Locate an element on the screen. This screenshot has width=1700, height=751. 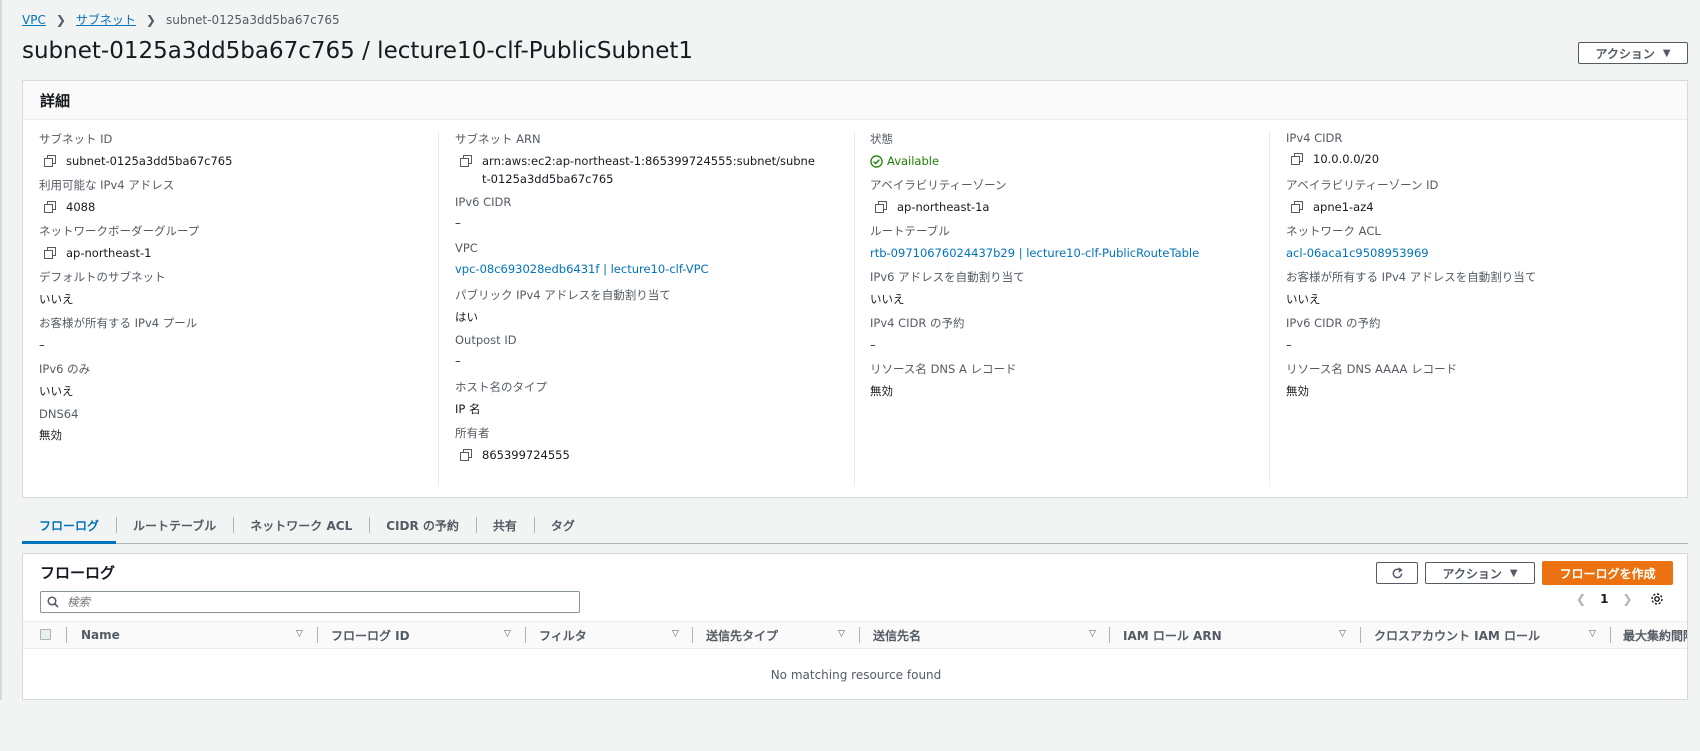
available-ipv4-value-row: 4088 is located at coordinates (106, 207).